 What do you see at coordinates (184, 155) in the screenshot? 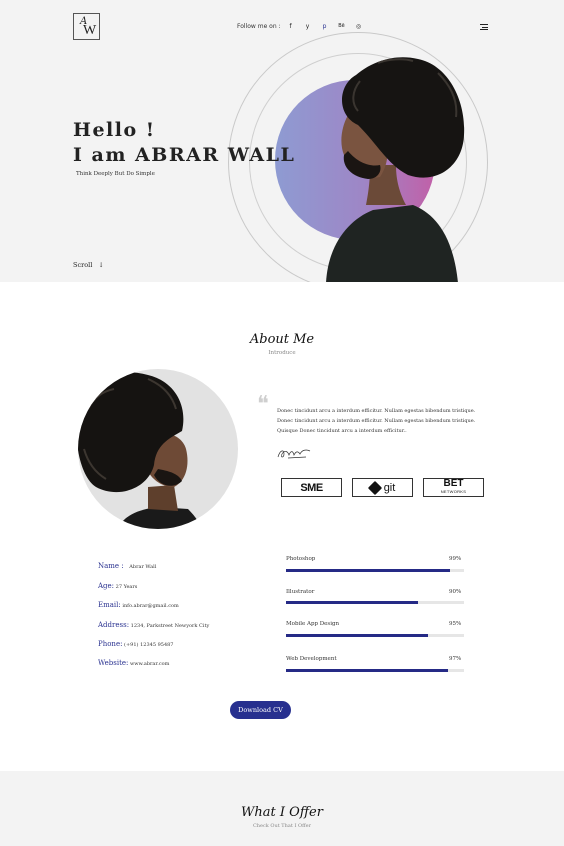
I see `hero-name: I am ABRAR WALL` at bounding box center [184, 155].